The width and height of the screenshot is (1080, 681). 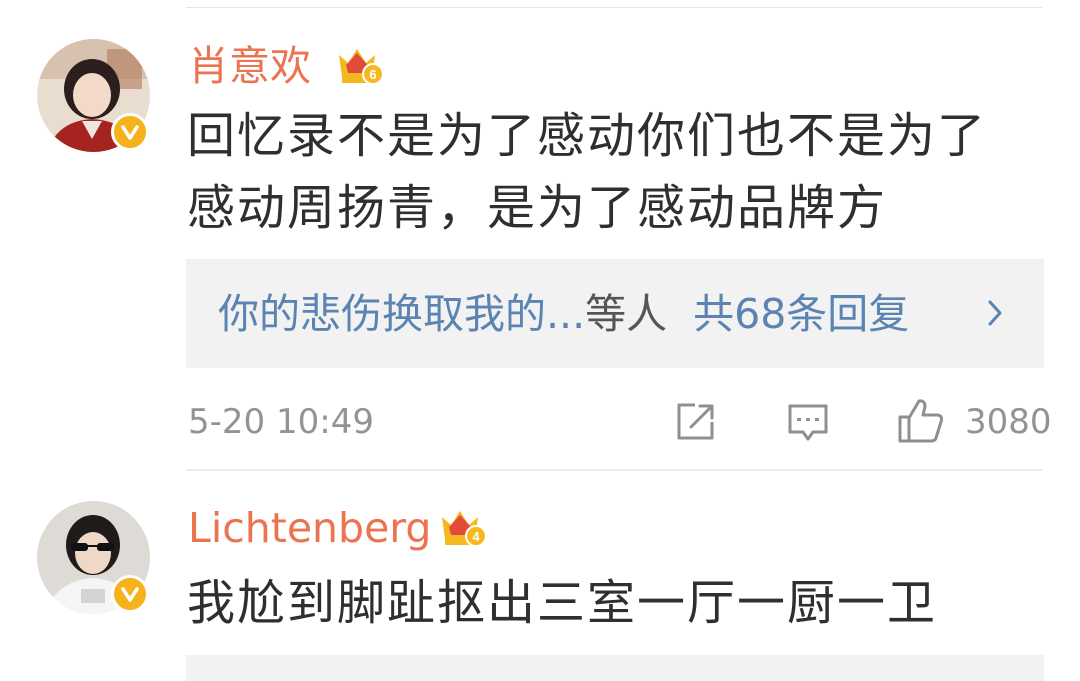 I want to click on crown-level: 4, so click(x=476, y=536).